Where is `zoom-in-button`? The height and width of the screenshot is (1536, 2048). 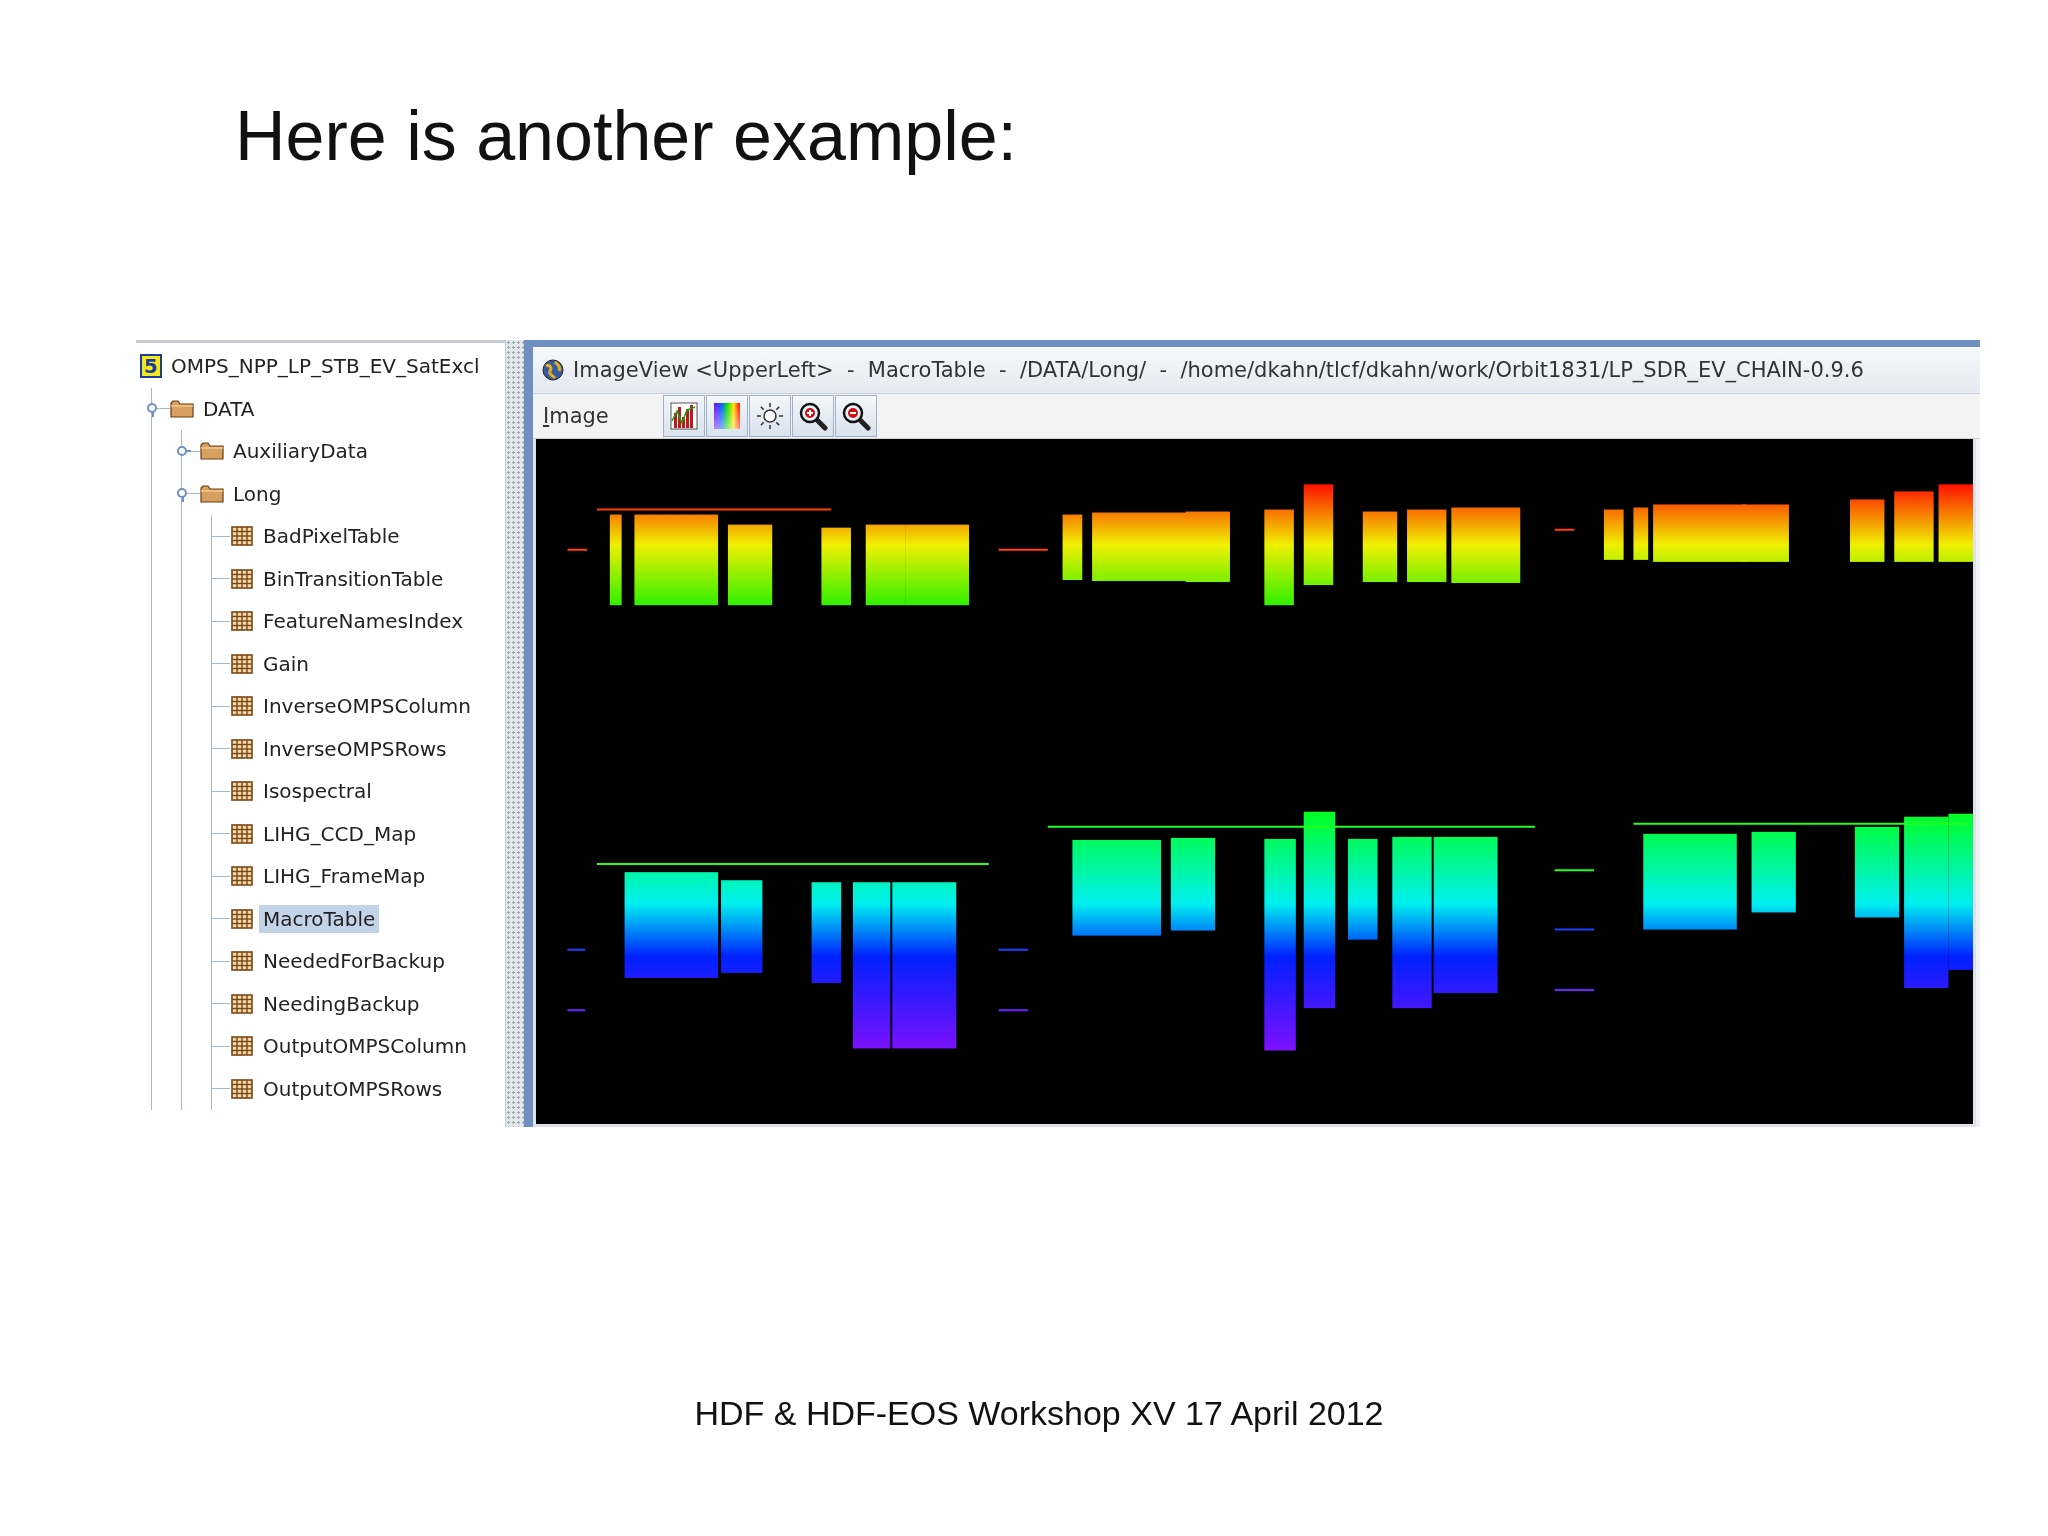
zoom-in-button is located at coordinates (813, 416).